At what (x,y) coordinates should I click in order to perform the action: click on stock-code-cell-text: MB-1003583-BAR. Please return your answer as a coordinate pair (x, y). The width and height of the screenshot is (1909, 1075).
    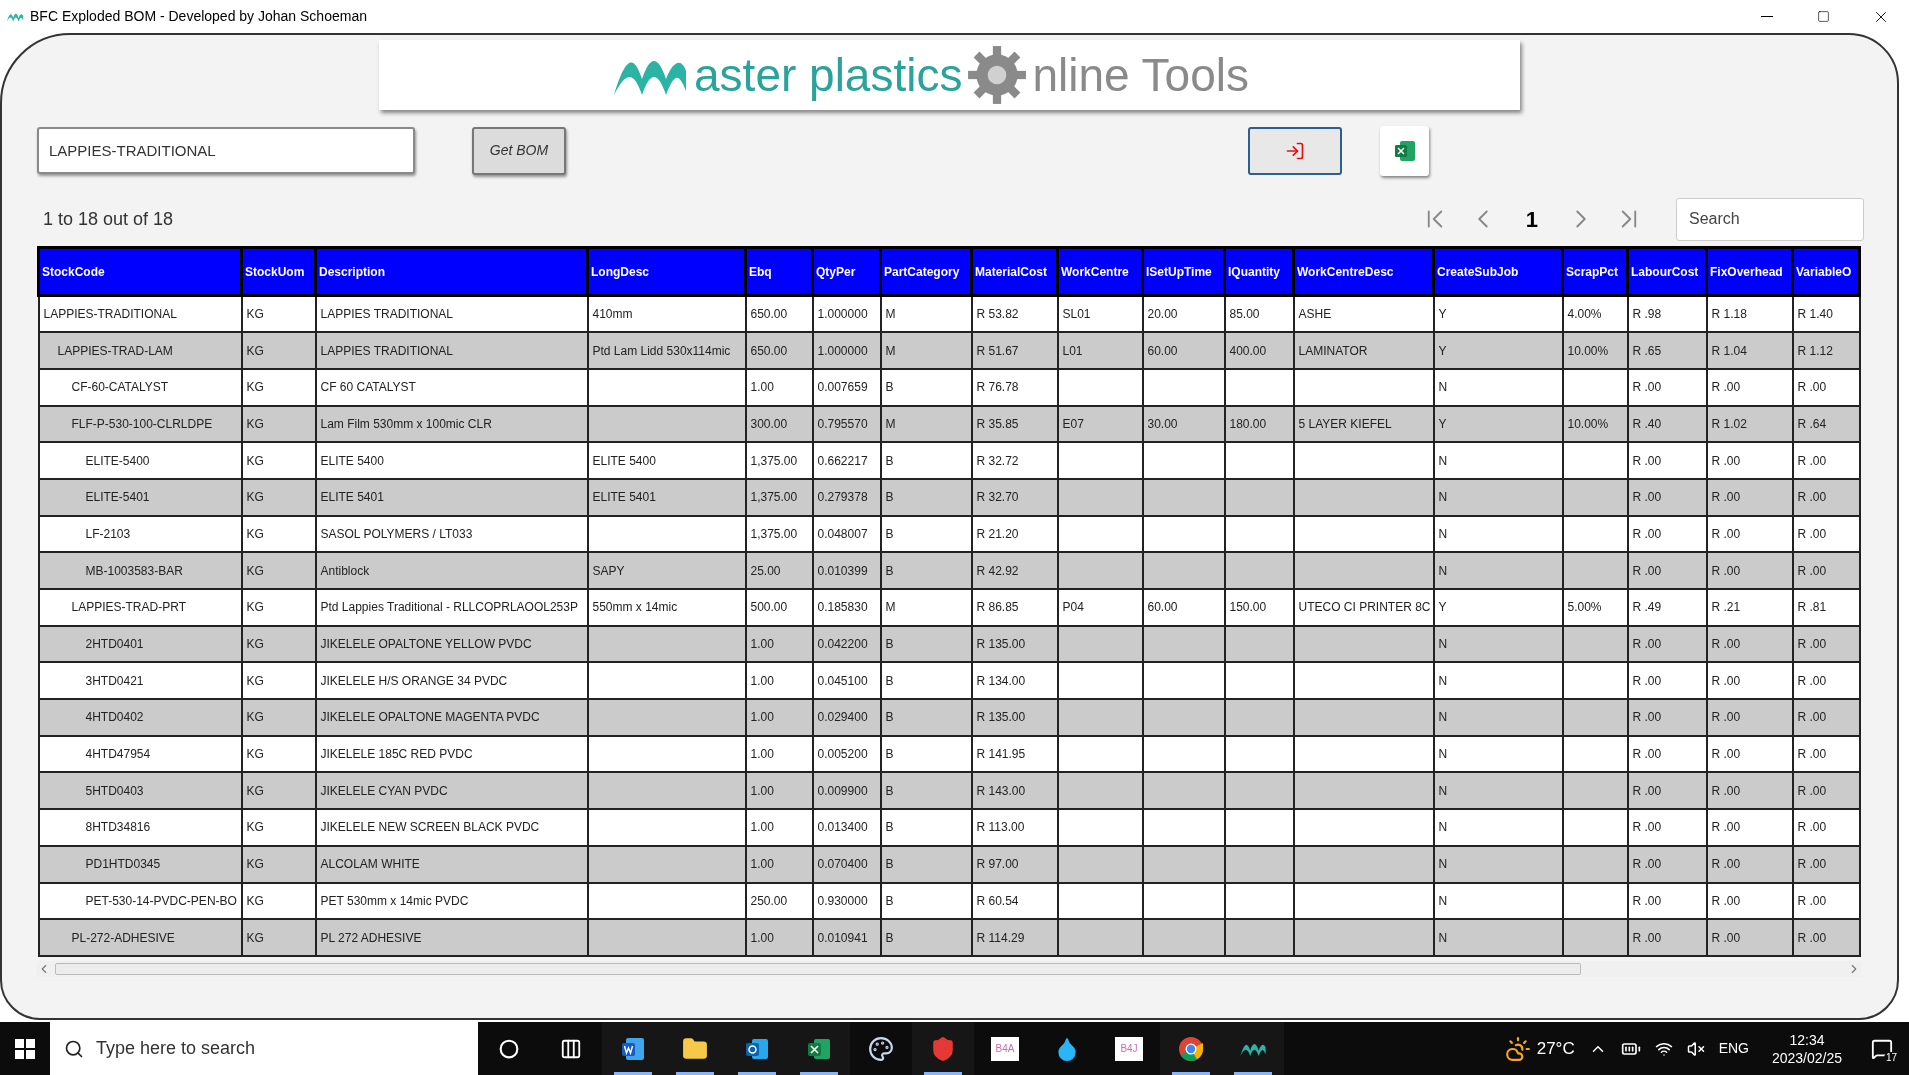
    Looking at the image, I should click on (133, 570).